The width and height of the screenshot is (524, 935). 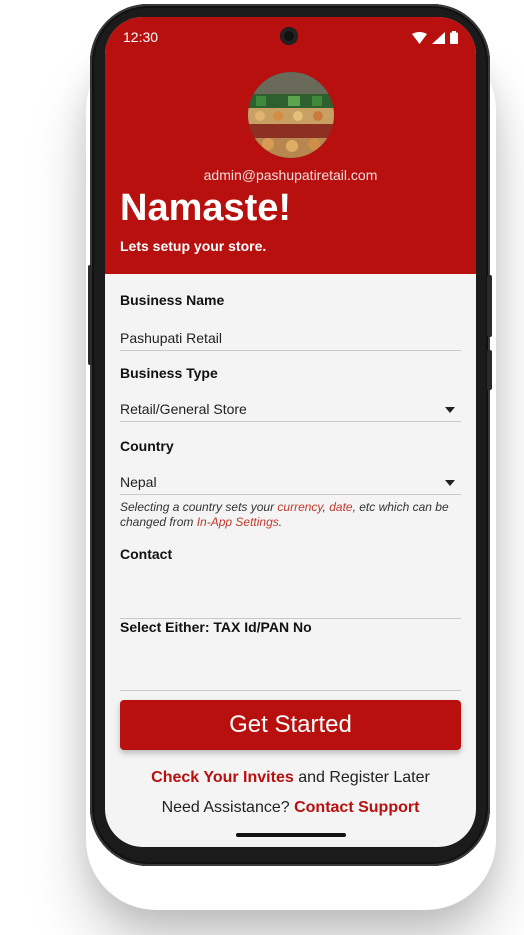 What do you see at coordinates (228, 807) in the screenshot?
I see `assistance-text: Need Assistance?` at bounding box center [228, 807].